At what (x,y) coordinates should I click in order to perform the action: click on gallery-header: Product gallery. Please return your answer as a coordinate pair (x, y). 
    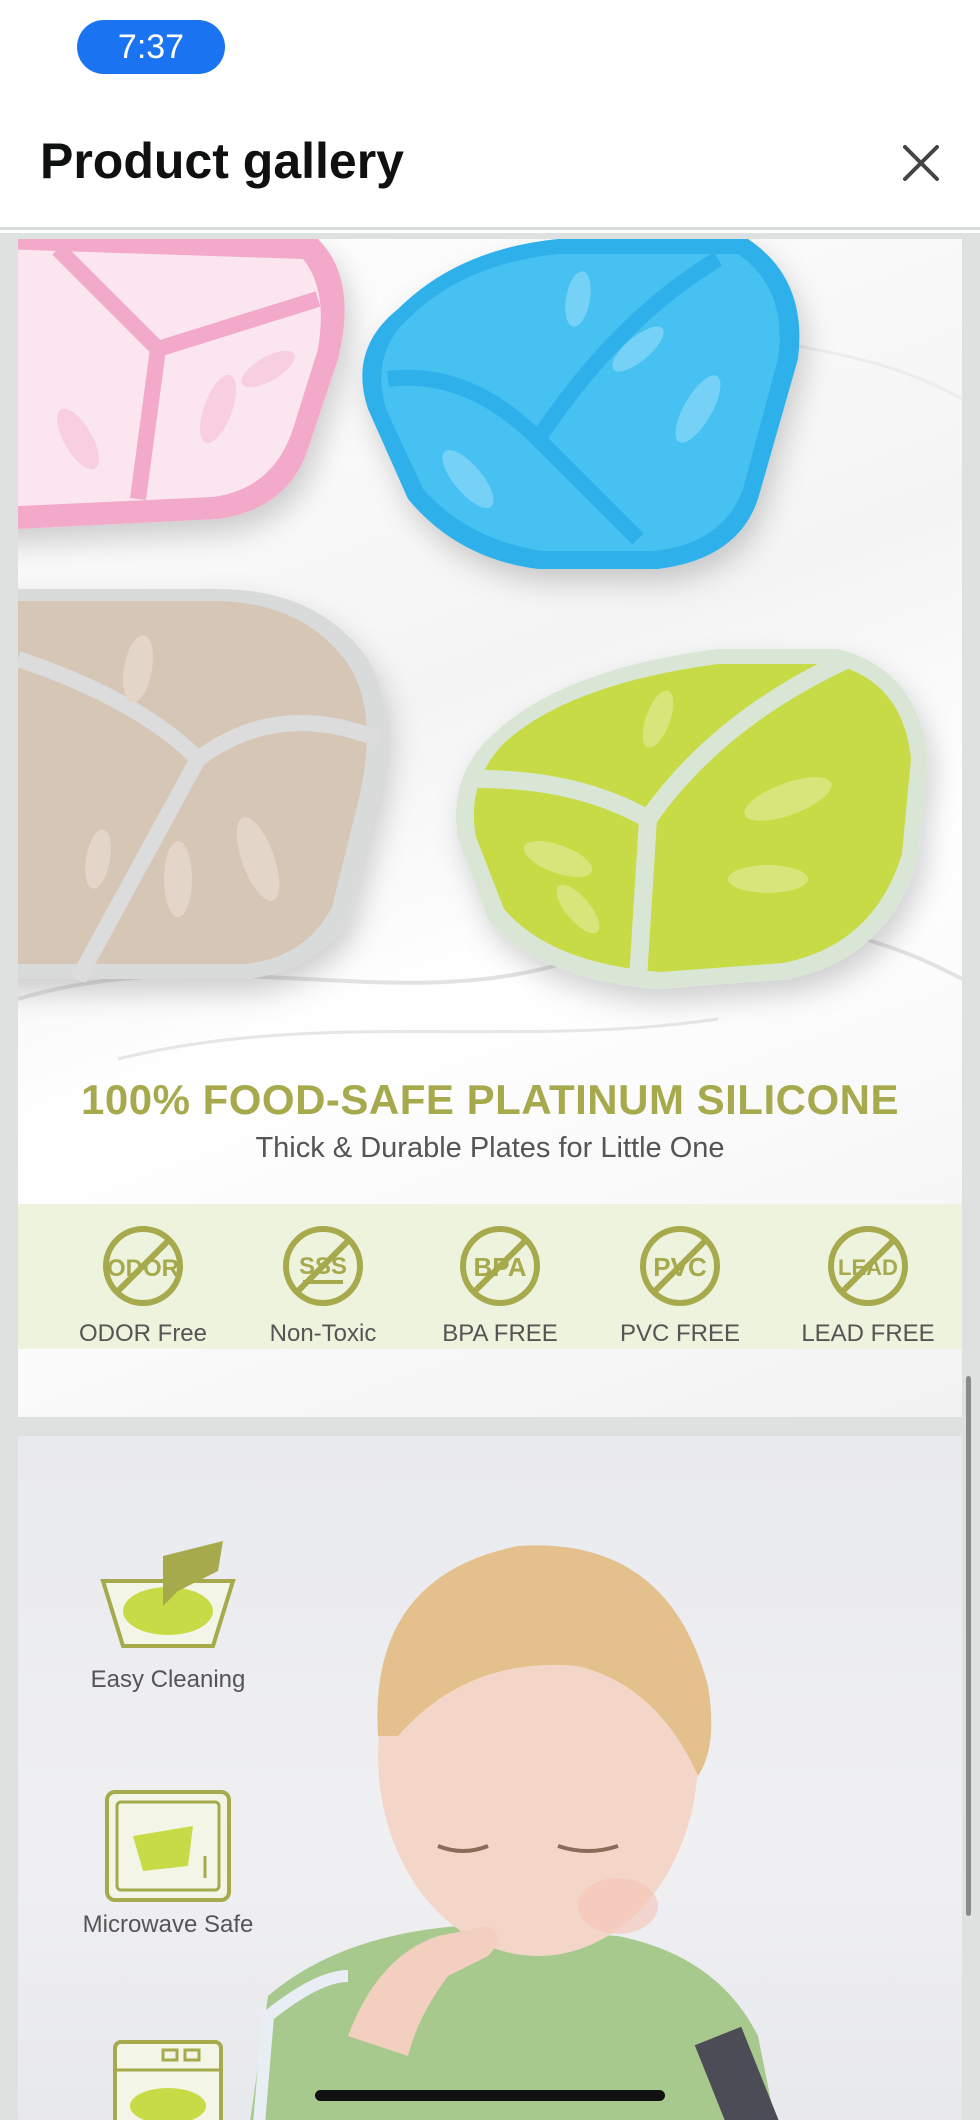
    Looking at the image, I should click on (490, 165).